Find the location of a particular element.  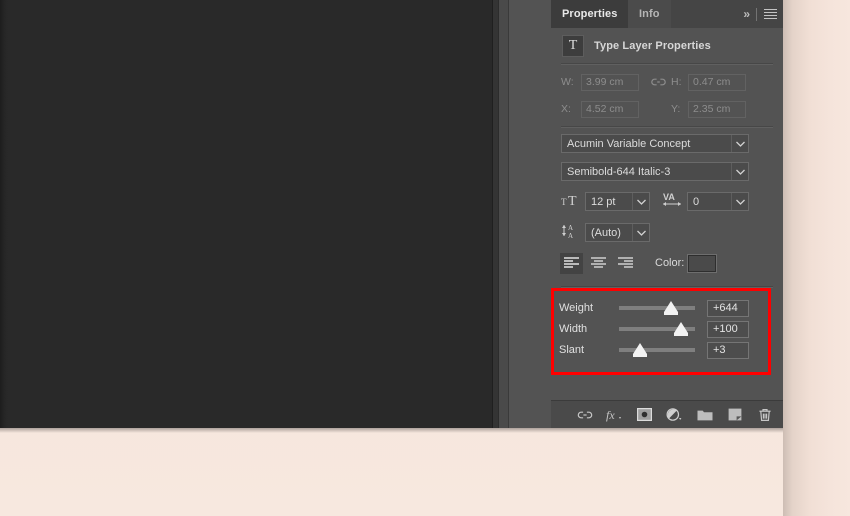

tab-properties-label: Properties is located at coordinates (590, 14).